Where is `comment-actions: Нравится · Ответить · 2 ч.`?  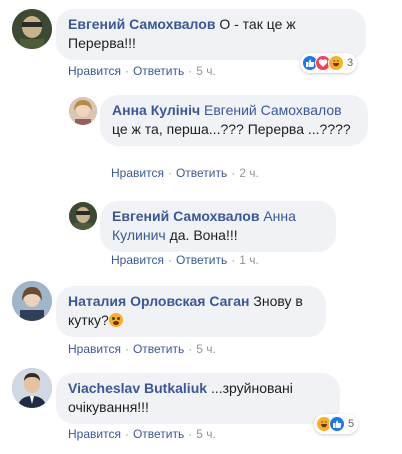
comment-actions: Нравится · Ответить · 2 ч. is located at coordinates (185, 173).